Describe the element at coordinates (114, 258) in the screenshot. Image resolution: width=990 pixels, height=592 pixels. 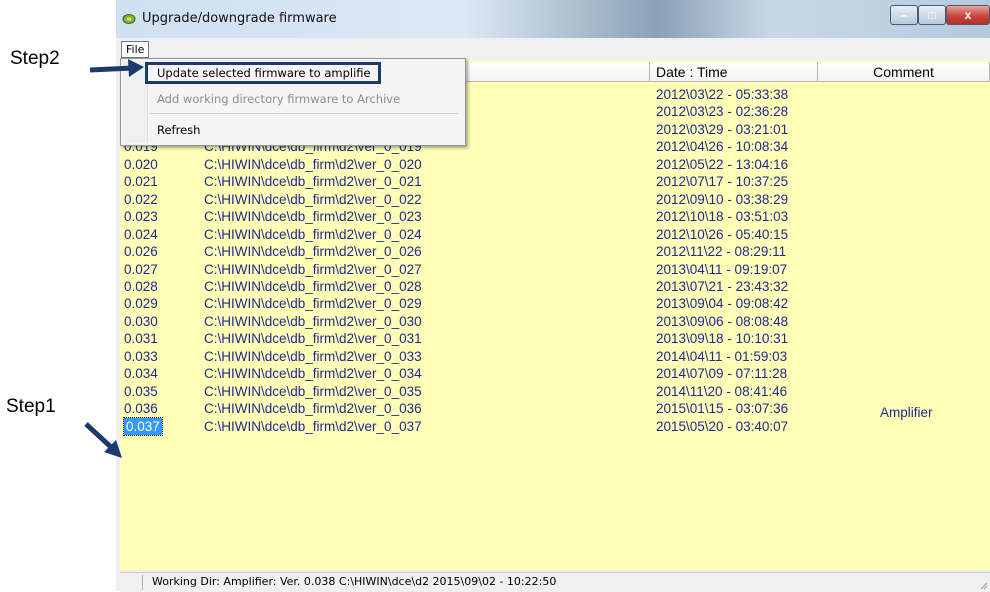
I see `annotation-arrows` at that location.